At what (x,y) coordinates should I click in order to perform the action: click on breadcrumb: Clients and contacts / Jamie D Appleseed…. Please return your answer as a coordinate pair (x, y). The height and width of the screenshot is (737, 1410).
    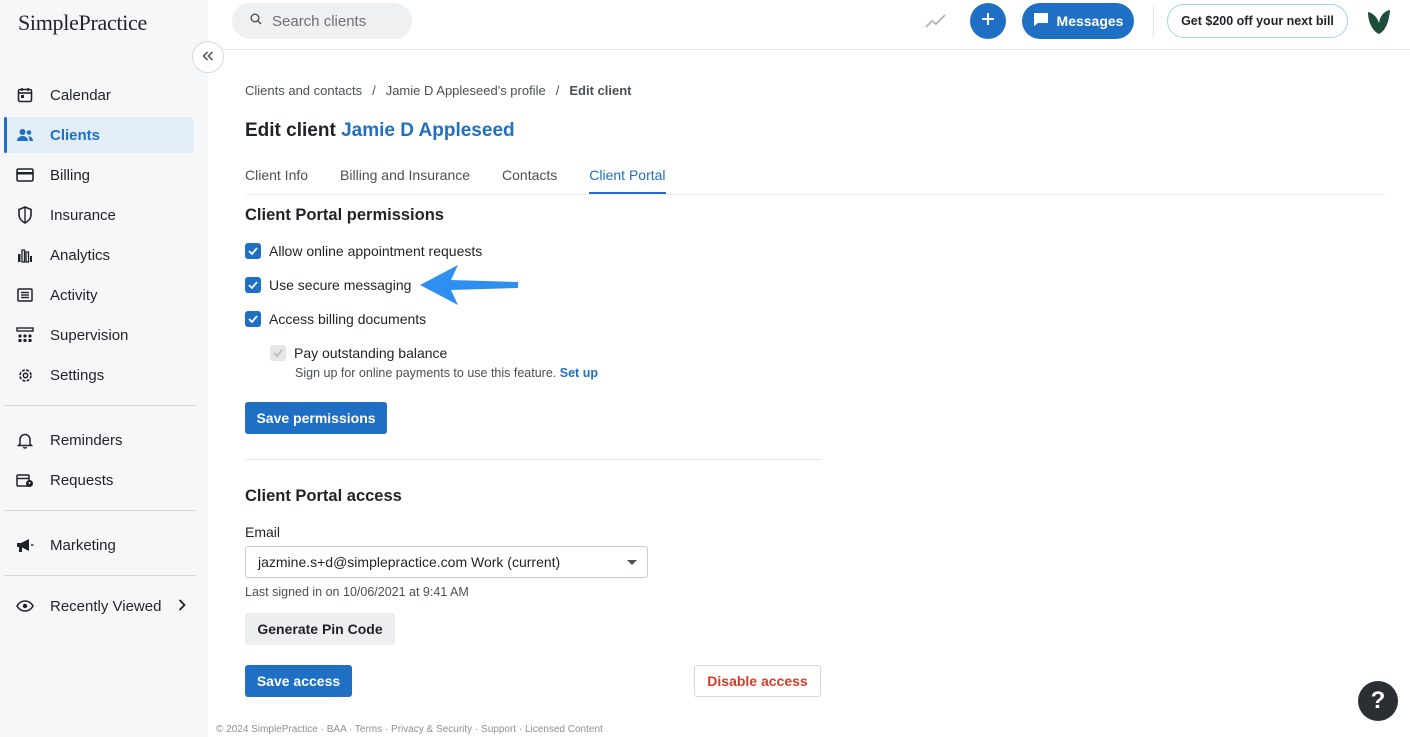
    Looking at the image, I should click on (438, 90).